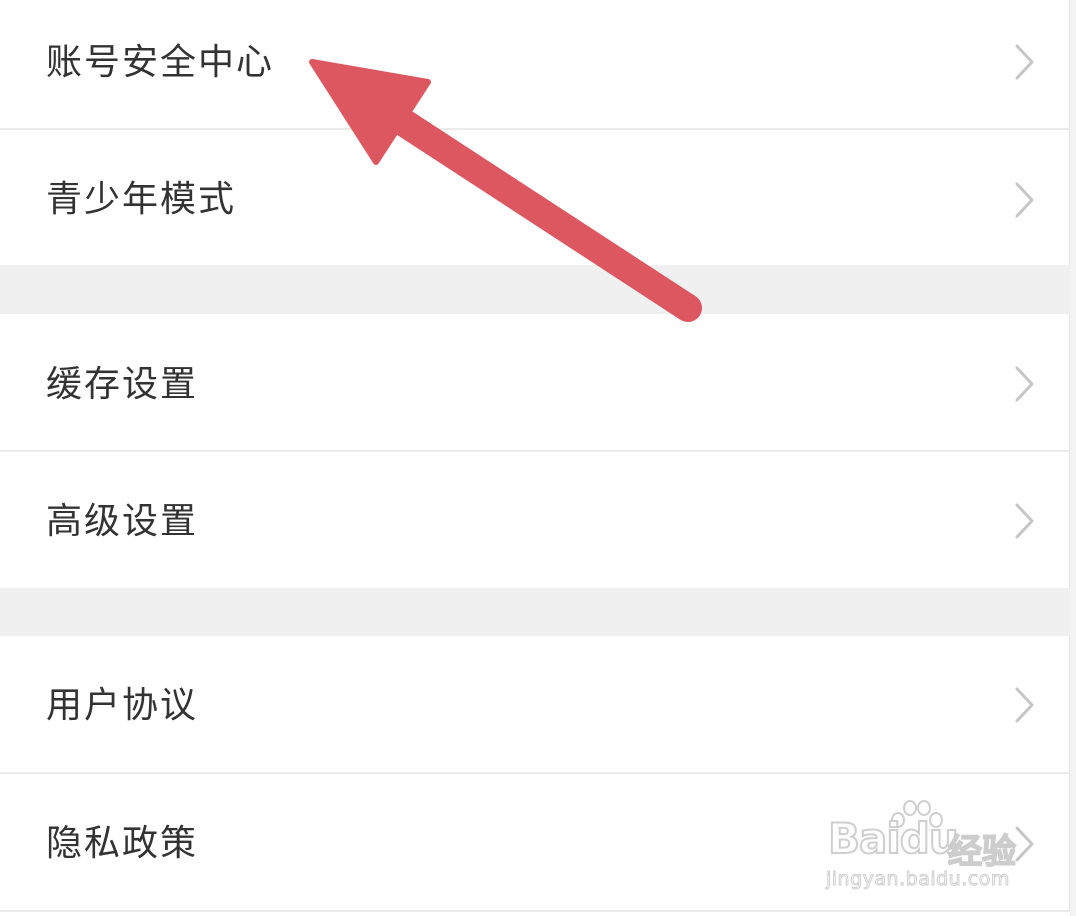 The image size is (1076, 916). What do you see at coordinates (141, 199) in the screenshot?
I see `settings-item-label: 青少年模式` at bounding box center [141, 199].